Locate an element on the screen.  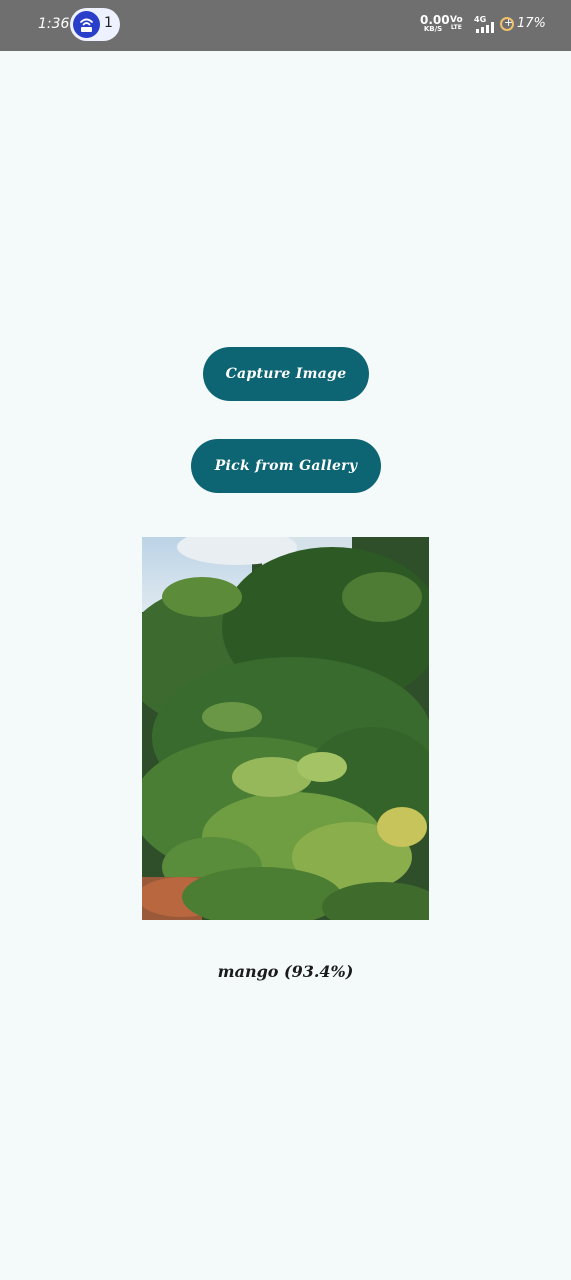
hotspot-count: 1 is located at coordinates (108, 23).